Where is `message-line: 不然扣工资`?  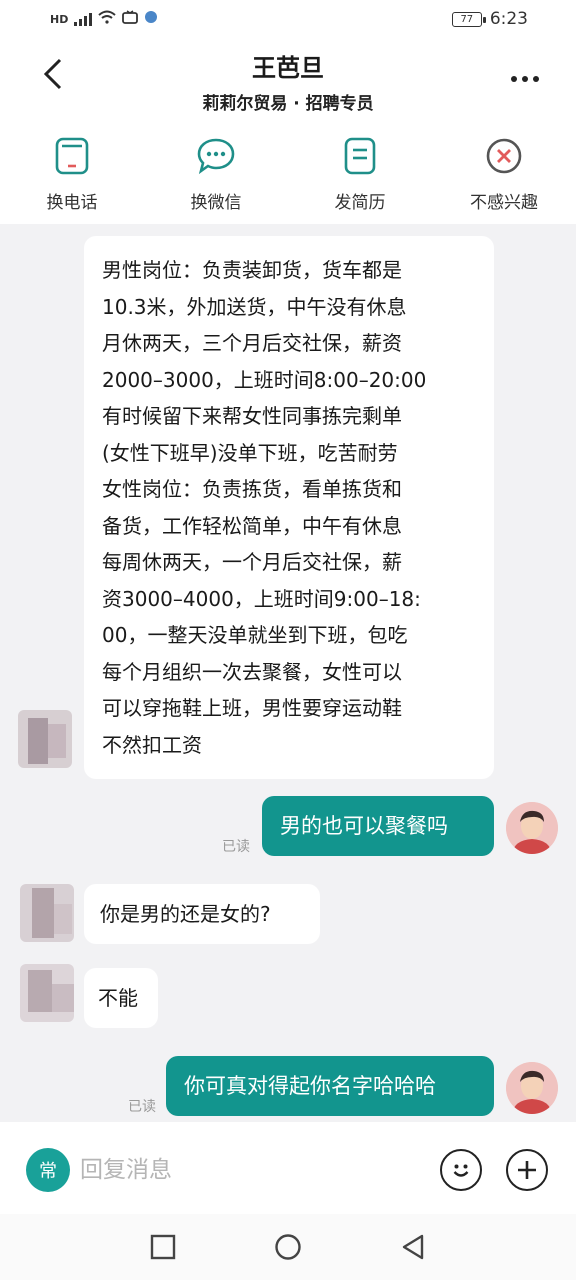 message-line: 不然扣工资 is located at coordinates (152, 744).